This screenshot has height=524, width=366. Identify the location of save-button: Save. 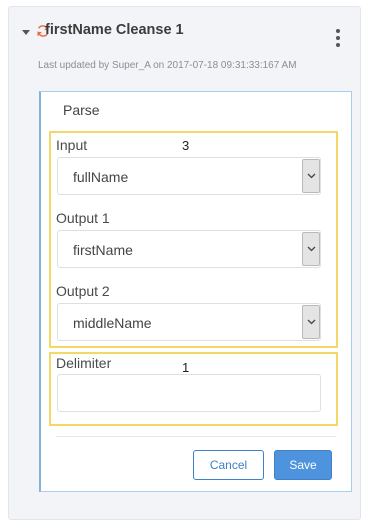
(303, 465).